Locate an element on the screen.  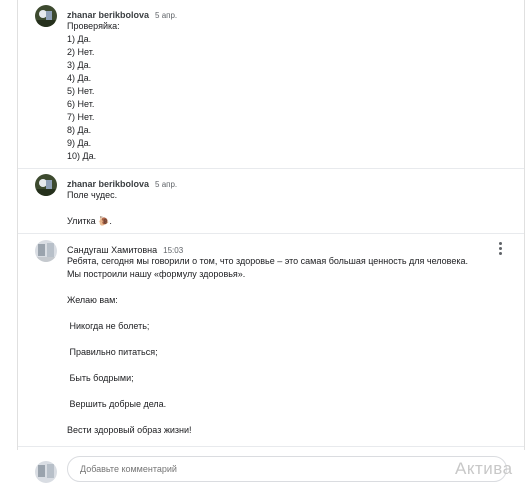
comment-time: 15:03 is located at coordinates (173, 250).